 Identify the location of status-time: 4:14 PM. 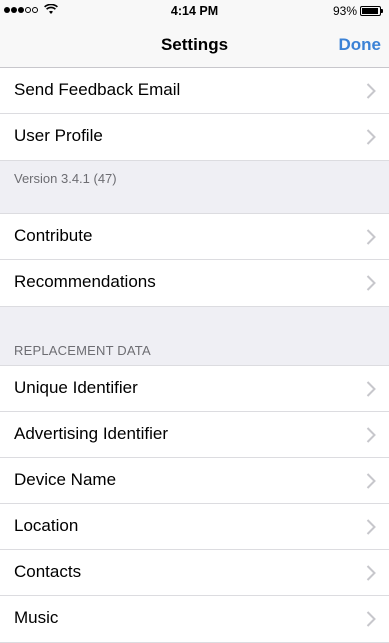
(194, 11).